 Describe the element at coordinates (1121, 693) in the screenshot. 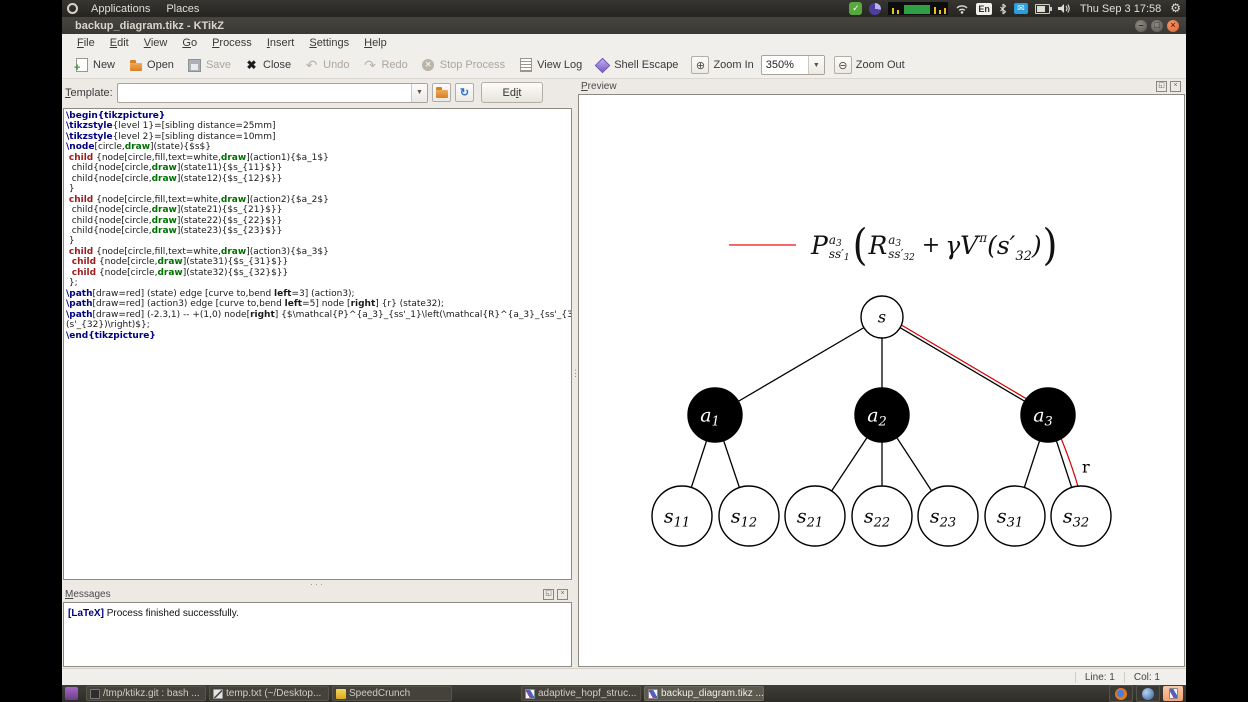

I see `firefox-launcher` at that location.